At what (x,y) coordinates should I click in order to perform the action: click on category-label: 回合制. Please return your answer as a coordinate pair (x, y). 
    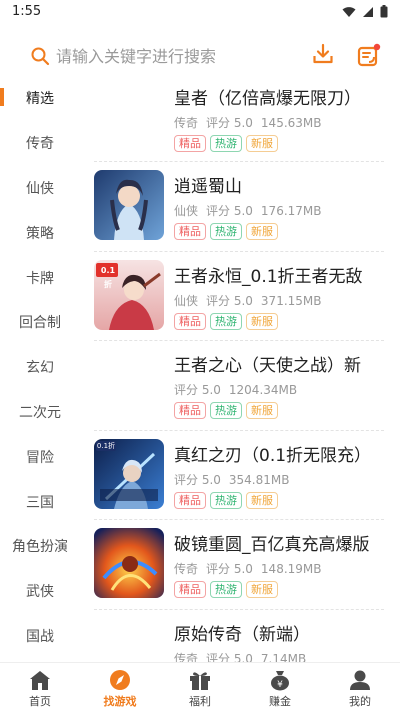
    Looking at the image, I should click on (40, 323).